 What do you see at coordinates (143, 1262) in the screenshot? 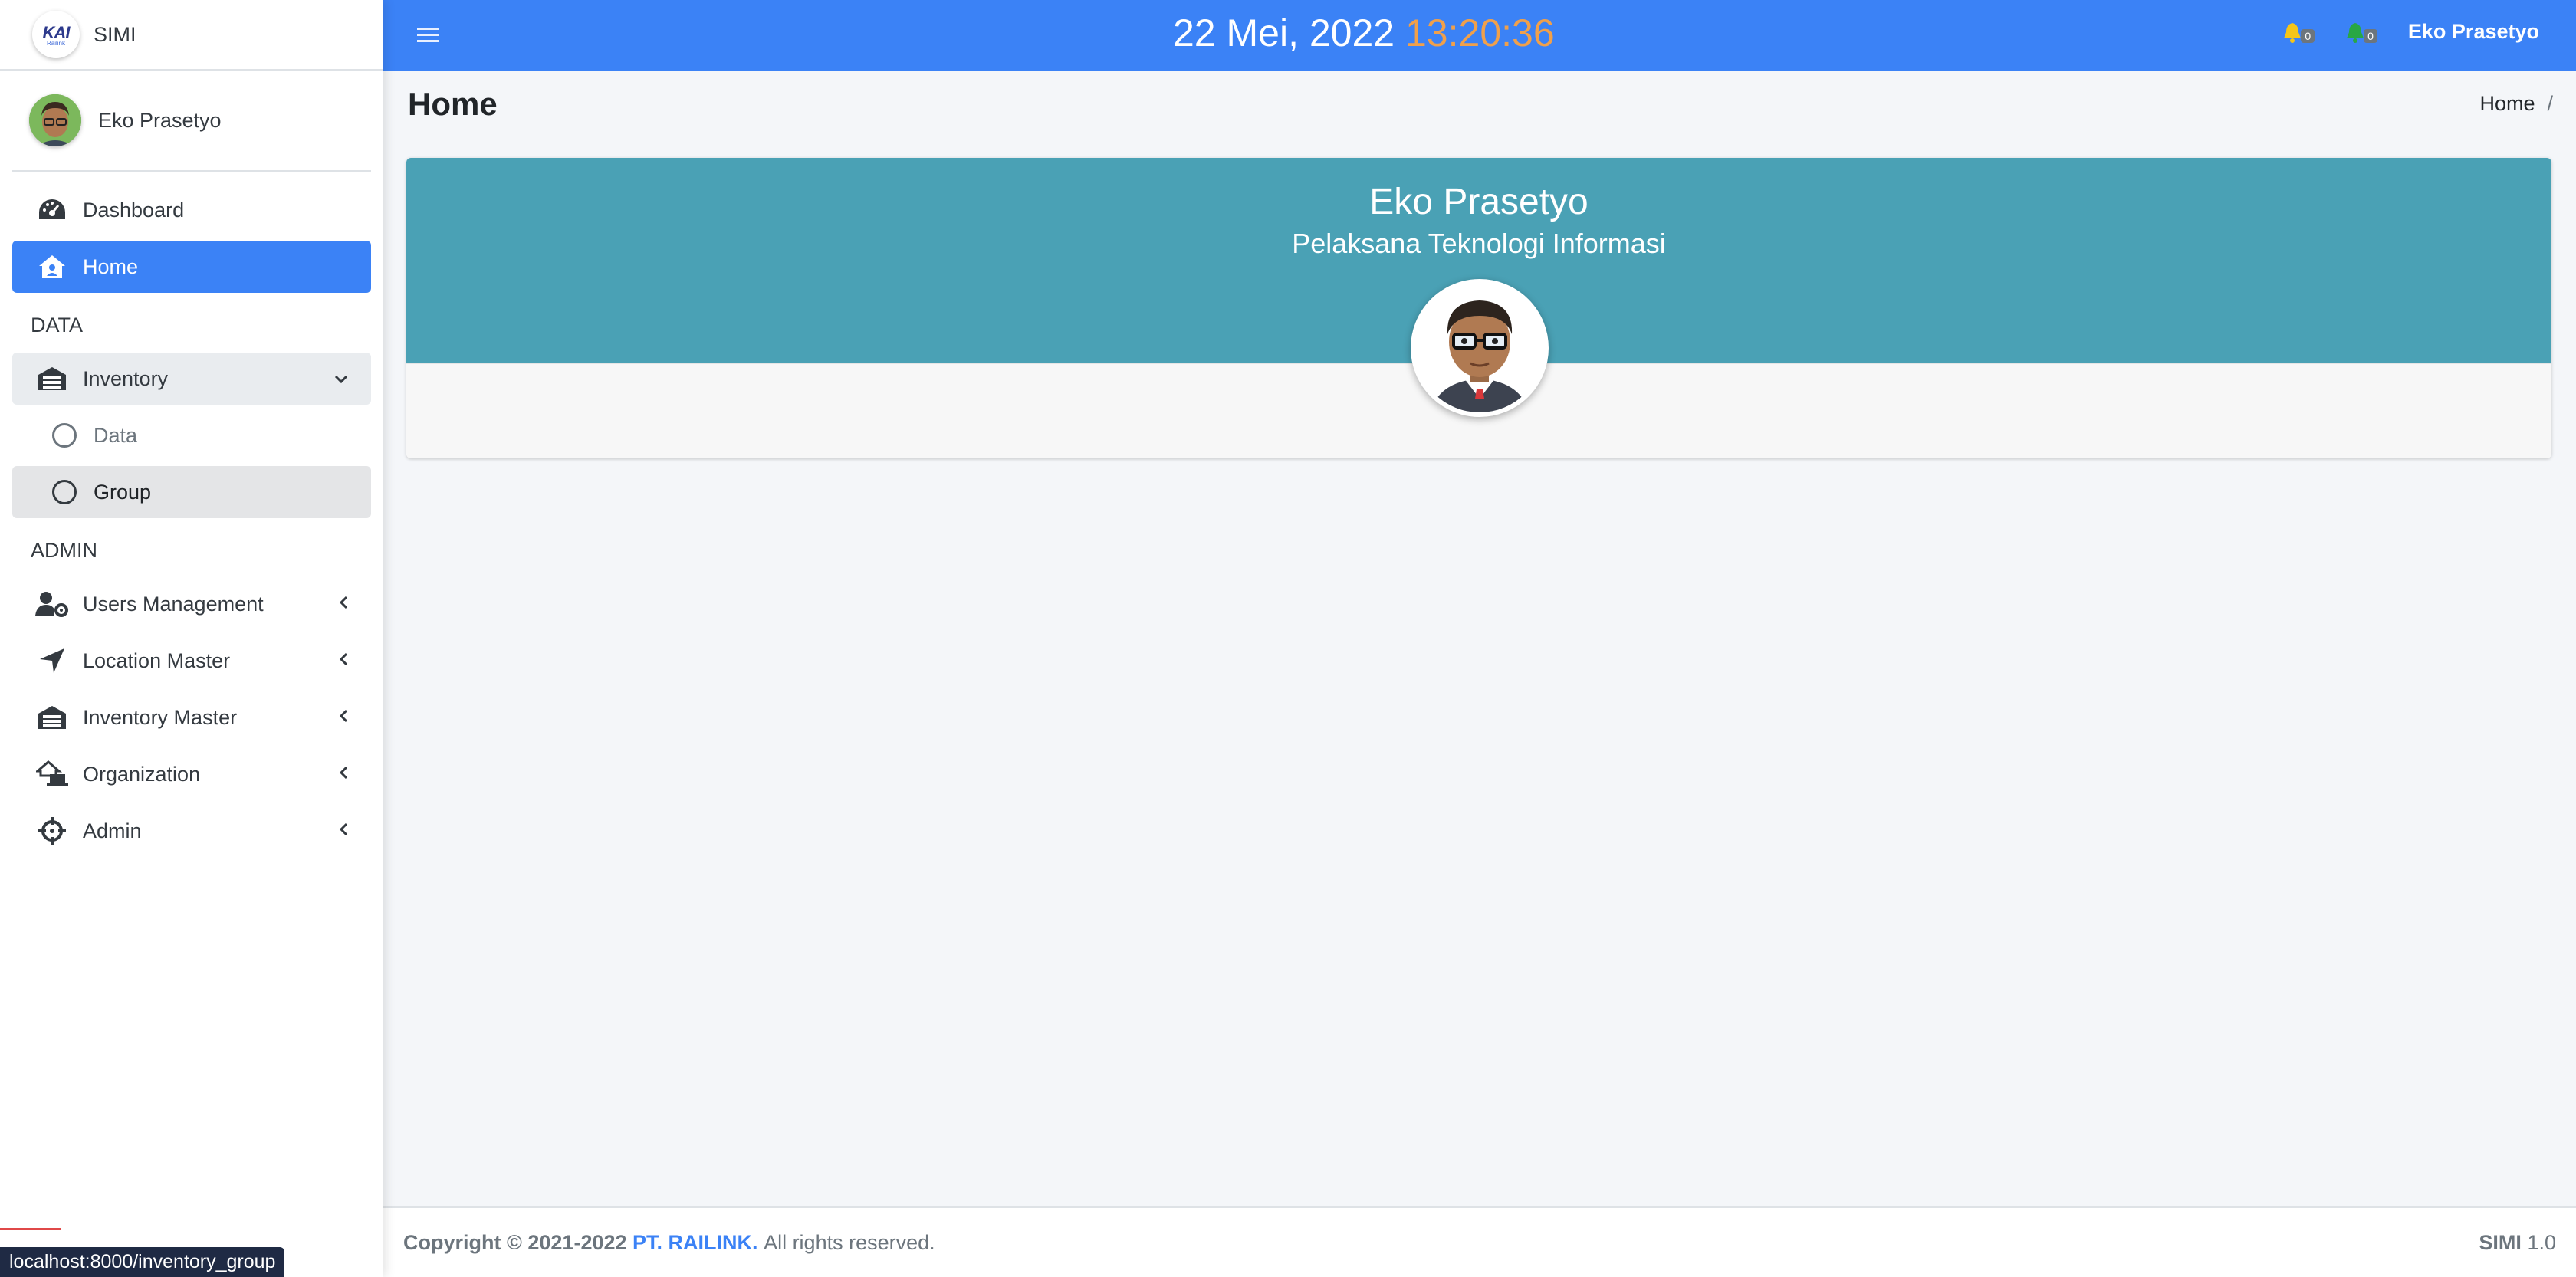
I see `browser-status-url: localhost:8000/inventory_group` at bounding box center [143, 1262].